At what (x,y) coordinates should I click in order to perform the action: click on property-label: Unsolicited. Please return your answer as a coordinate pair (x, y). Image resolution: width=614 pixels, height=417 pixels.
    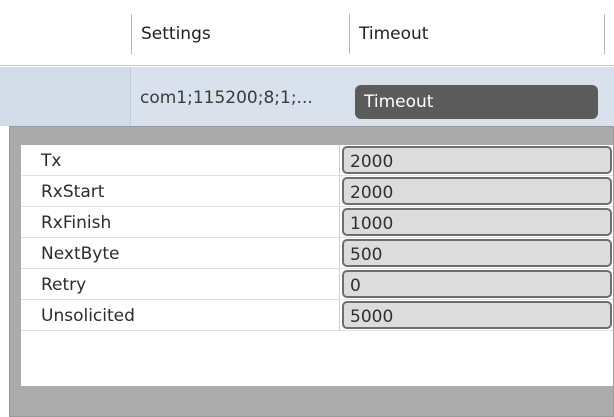
    Looking at the image, I should click on (88, 316).